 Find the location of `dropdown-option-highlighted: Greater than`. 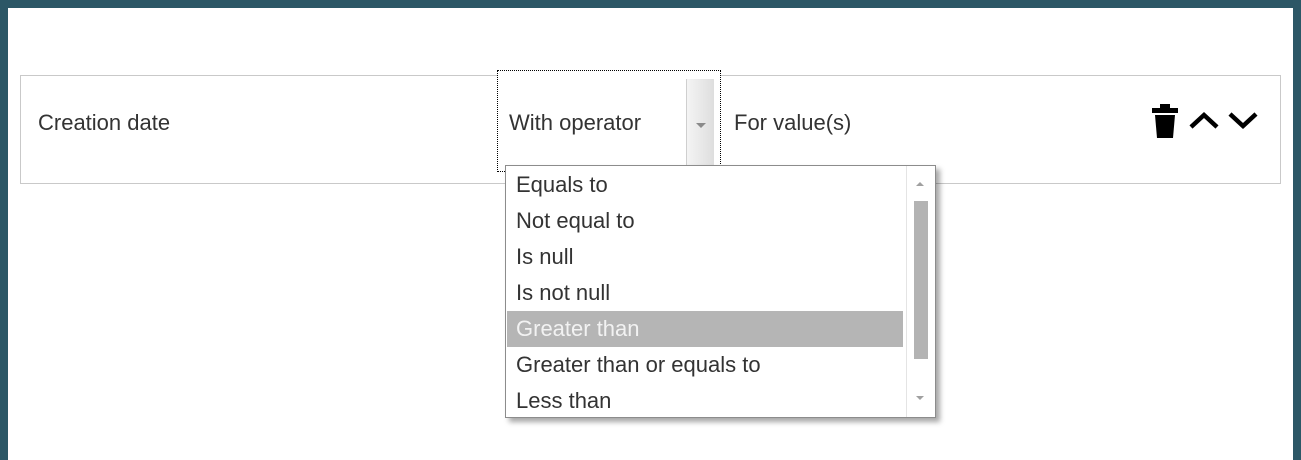

dropdown-option-highlighted: Greater than is located at coordinates (705, 329).